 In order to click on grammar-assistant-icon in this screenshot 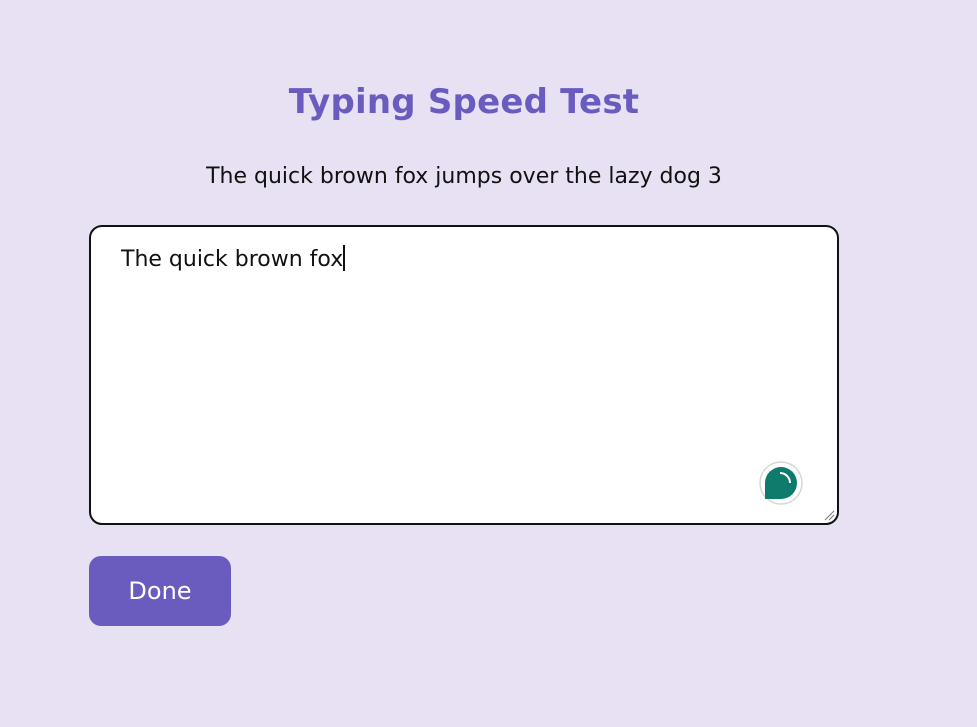, I will do `click(781, 483)`.